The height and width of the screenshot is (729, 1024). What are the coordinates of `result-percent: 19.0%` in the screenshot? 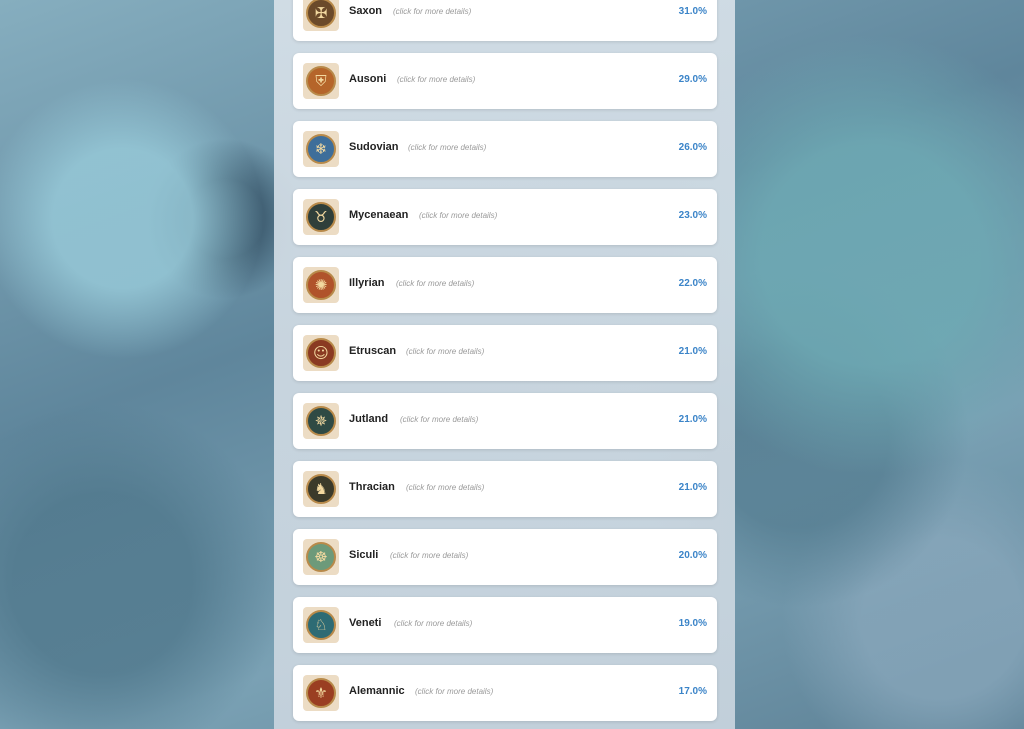 It's located at (692, 623).